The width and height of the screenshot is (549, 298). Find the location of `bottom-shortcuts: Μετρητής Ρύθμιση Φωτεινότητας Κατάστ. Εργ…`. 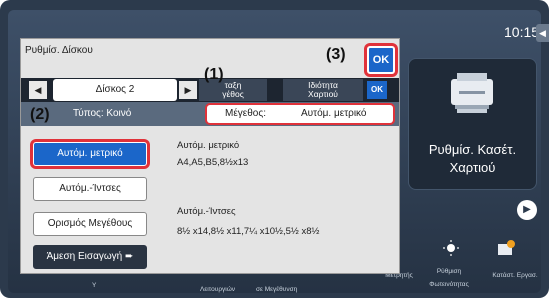

bottom-shortcuts: Μετρητής Ρύθμιση Φωτεινότητας Κατάστ. Εργ… is located at coordinates (465, 265).